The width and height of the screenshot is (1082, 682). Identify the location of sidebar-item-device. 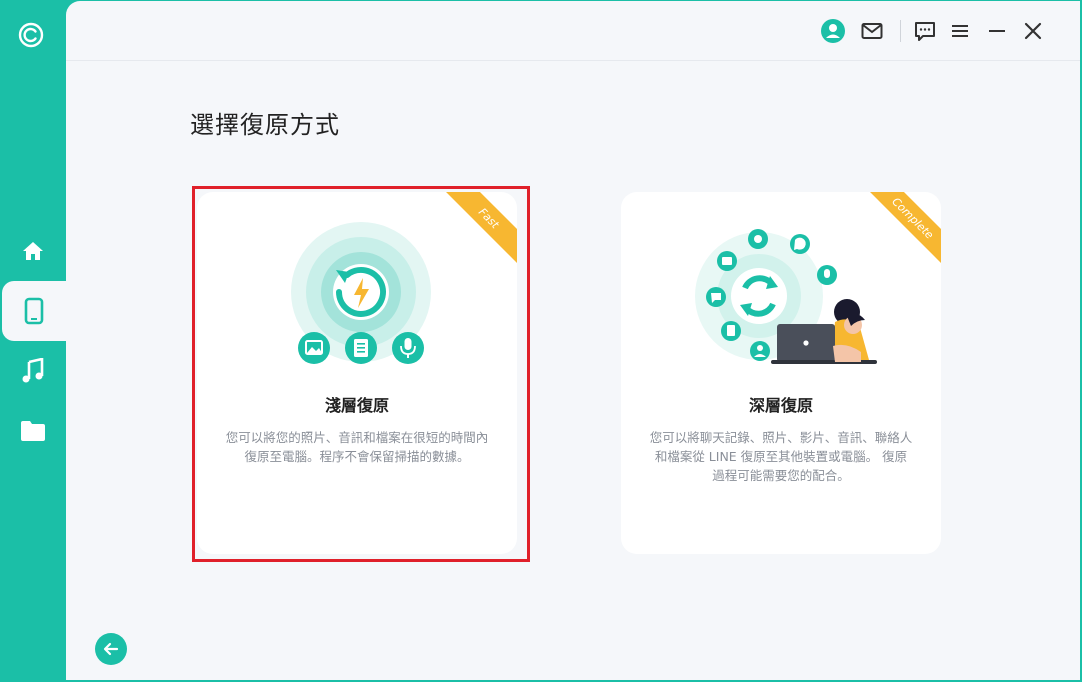
(34, 311).